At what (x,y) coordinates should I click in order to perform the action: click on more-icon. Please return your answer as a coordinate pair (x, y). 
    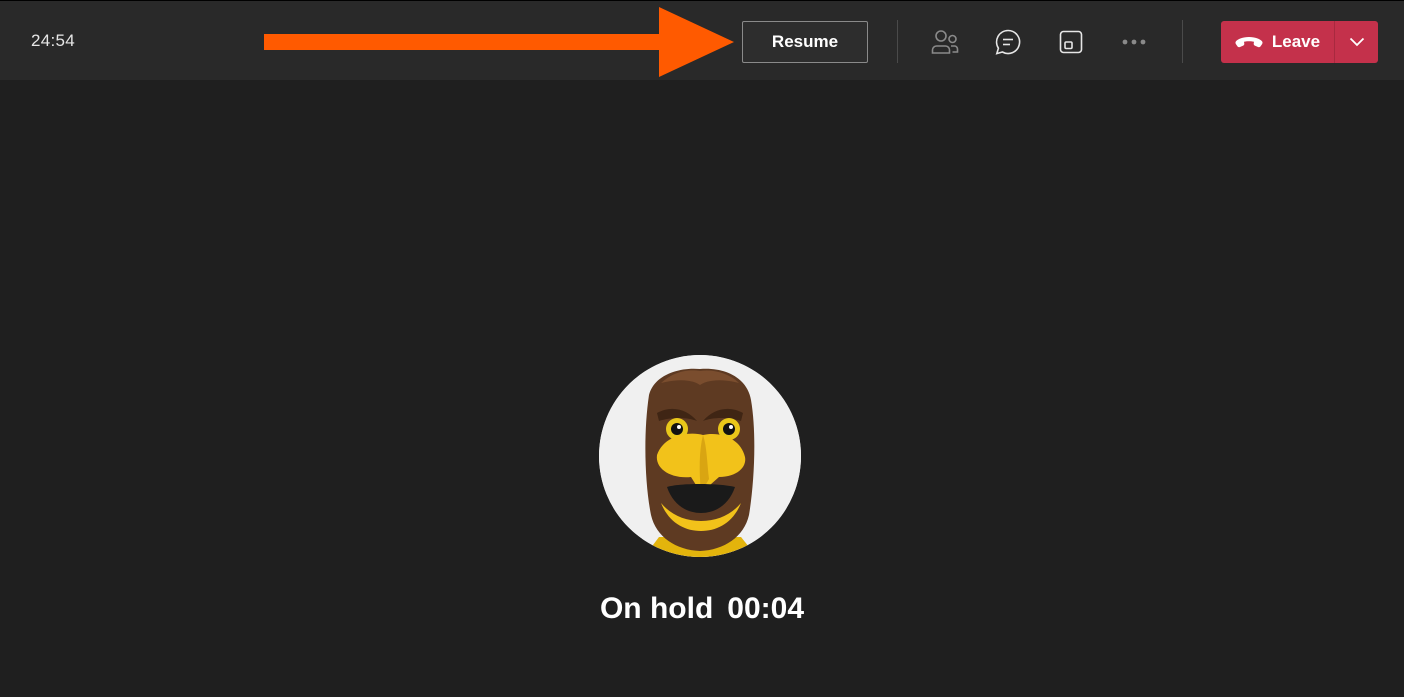
    Looking at the image, I should click on (1134, 42).